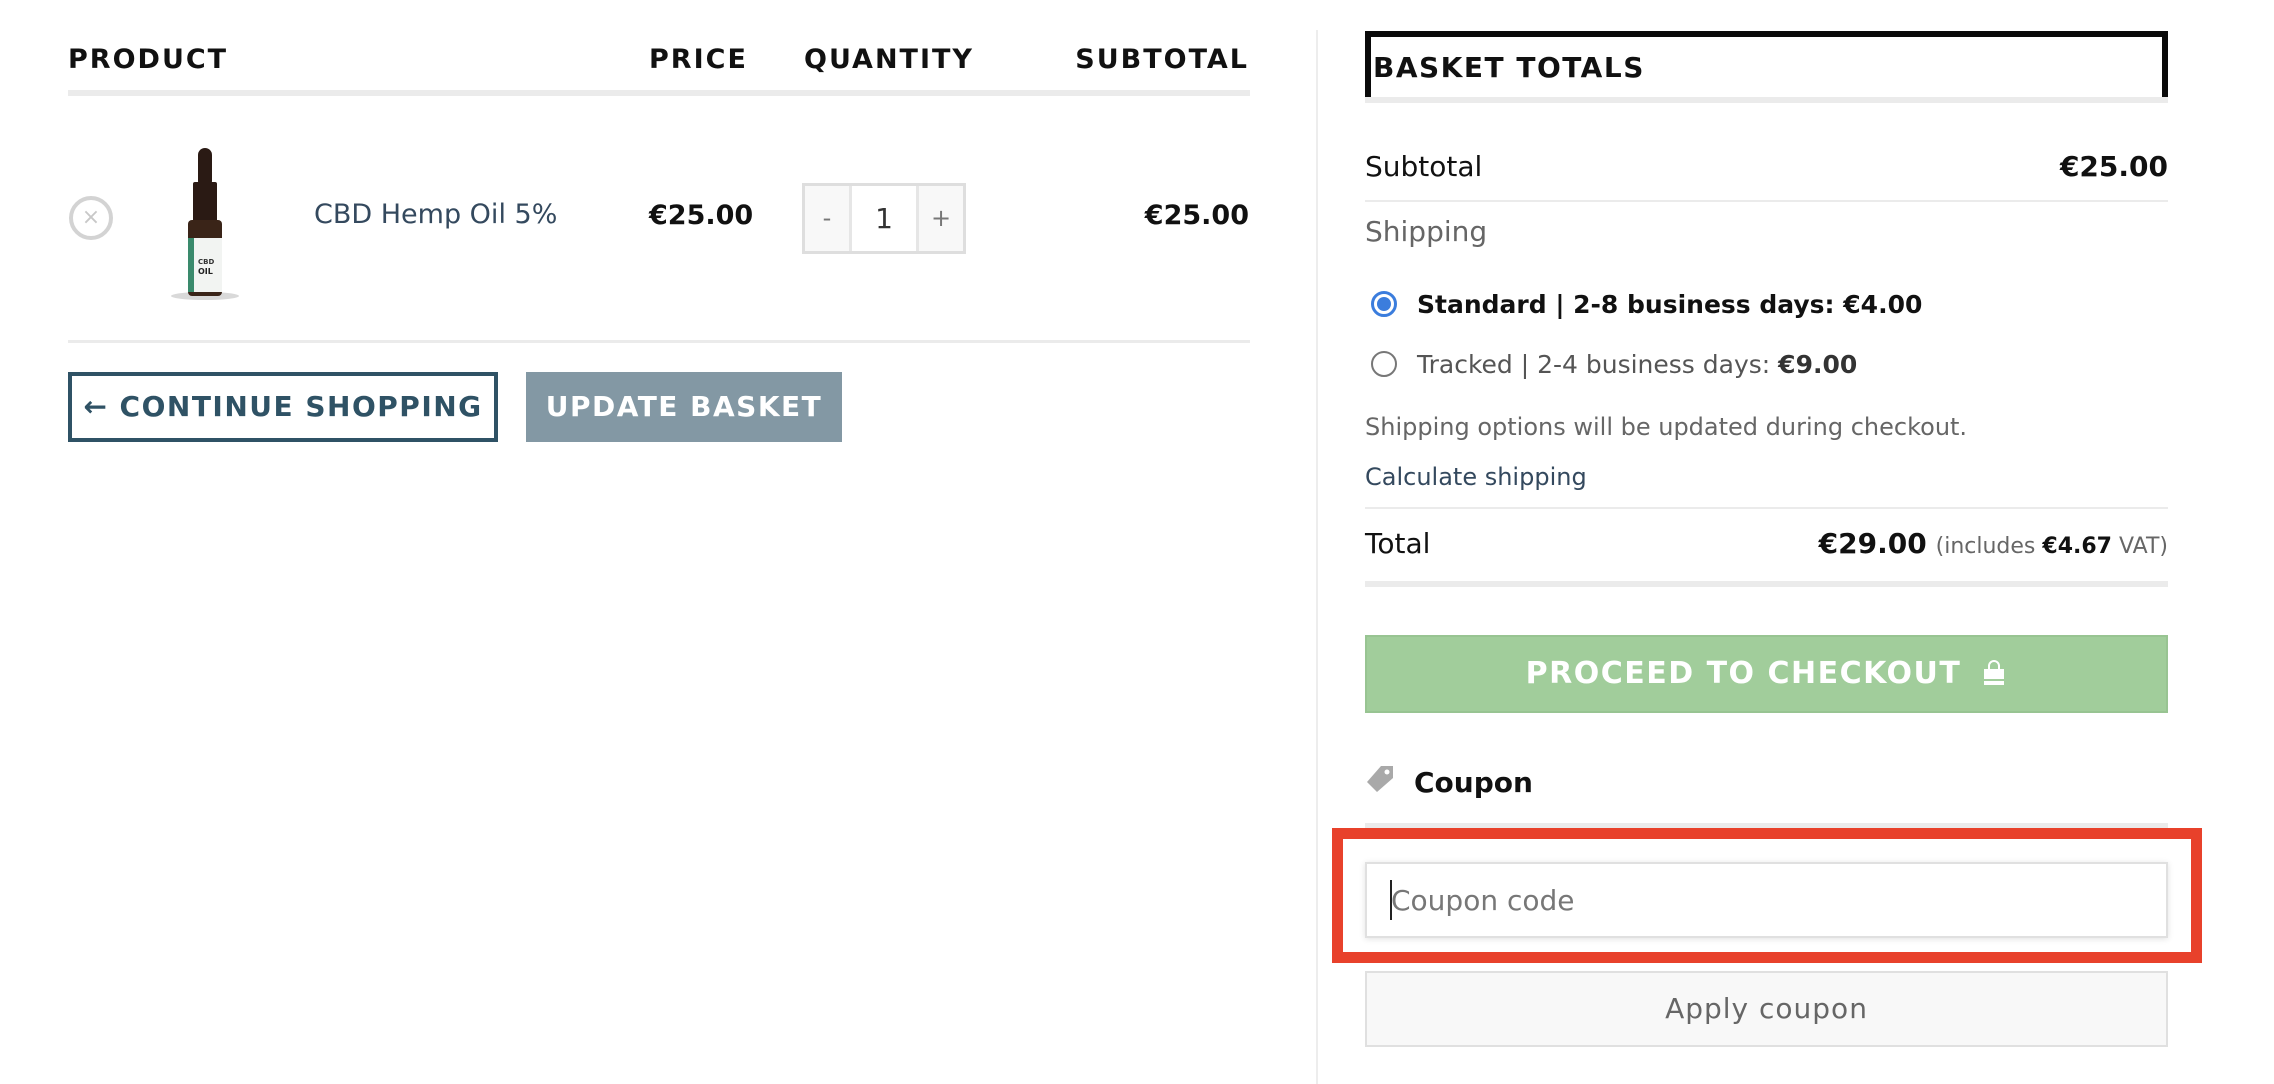 The image size is (2274, 1084). What do you see at coordinates (889, 59) in the screenshot?
I see `header-quantity: QUANTITY` at bounding box center [889, 59].